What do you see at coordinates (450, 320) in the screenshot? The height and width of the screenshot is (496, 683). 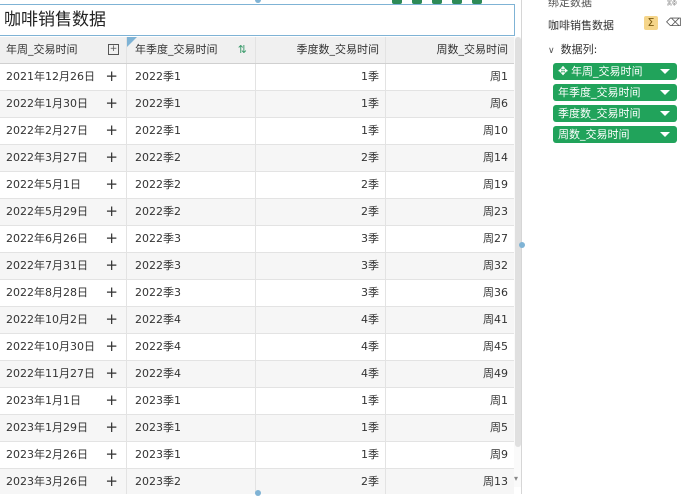 I see `table-cell: 周41` at bounding box center [450, 320].